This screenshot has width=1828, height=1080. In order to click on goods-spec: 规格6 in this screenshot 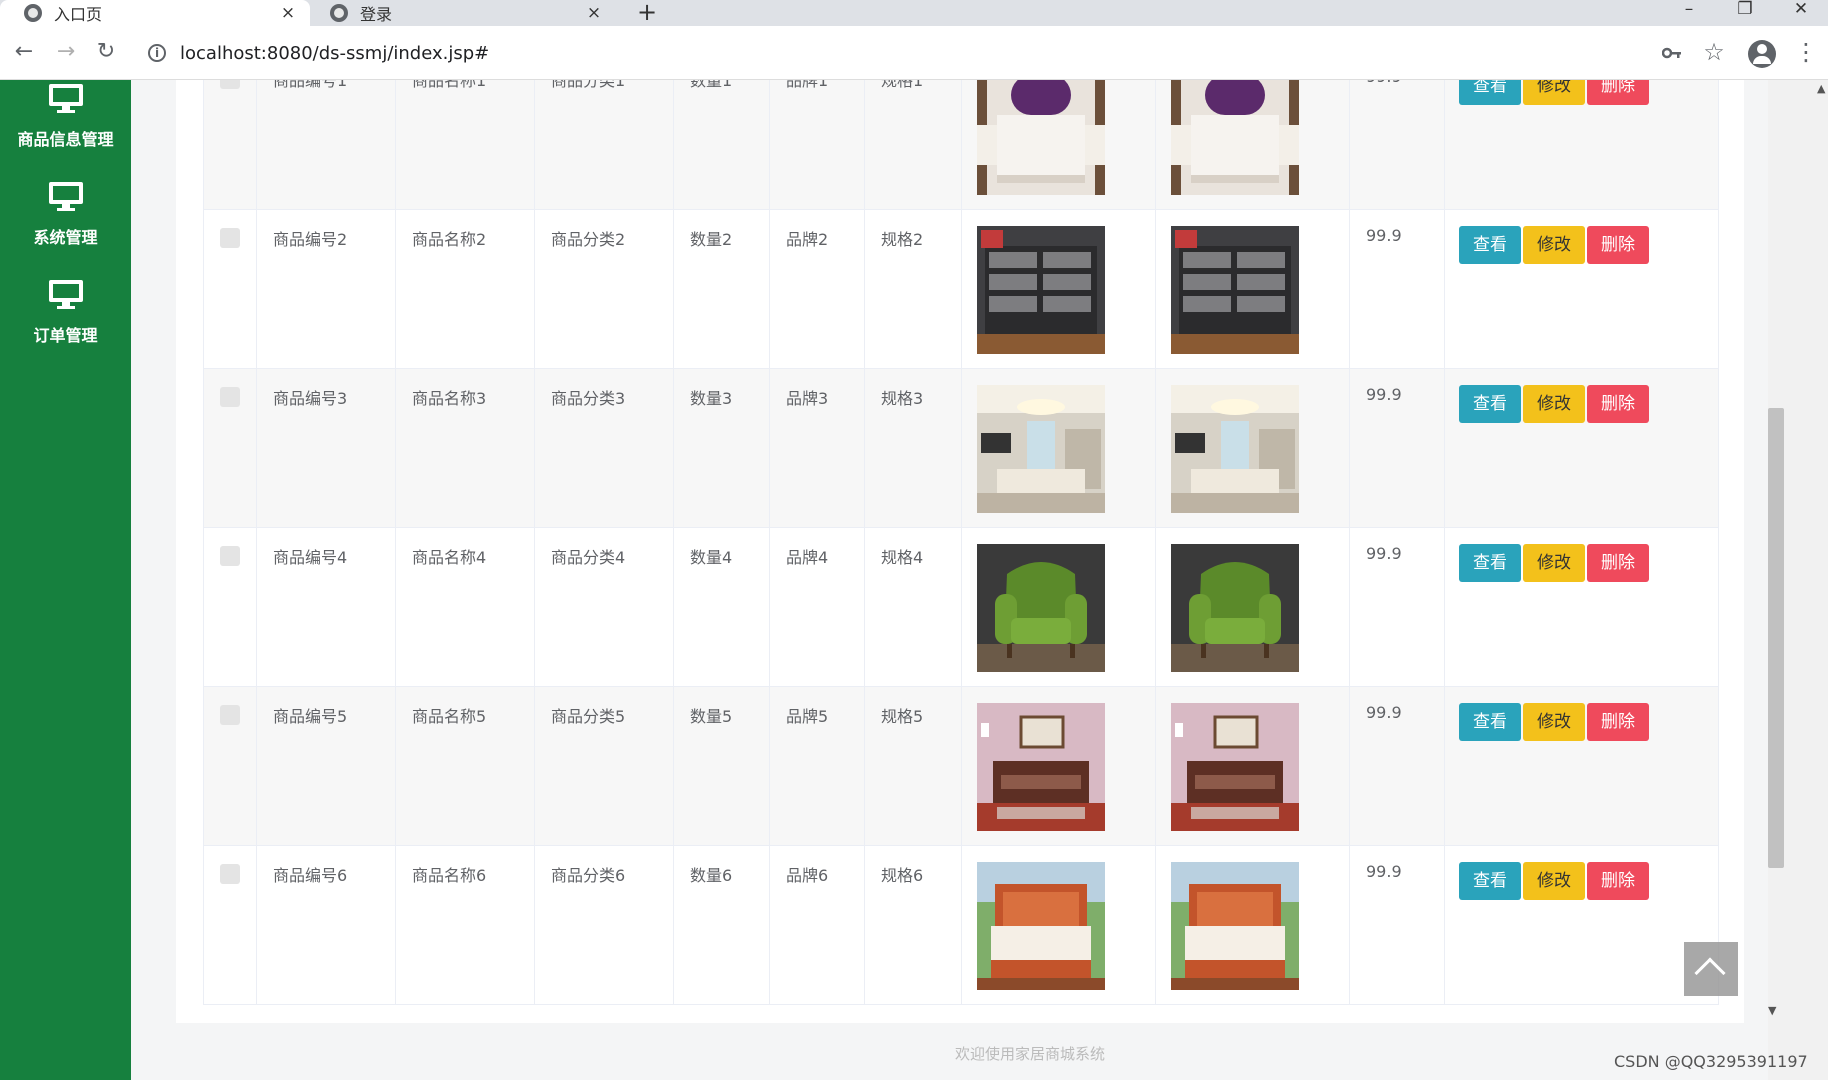, I will do `click(913, 925)`.